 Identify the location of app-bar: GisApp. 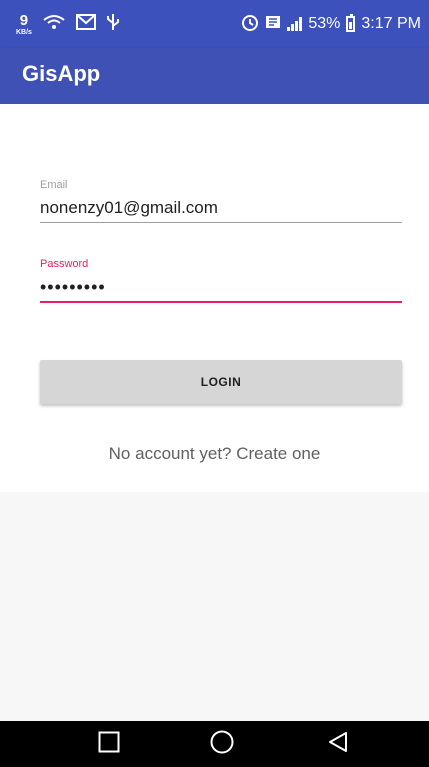
(214, 76).